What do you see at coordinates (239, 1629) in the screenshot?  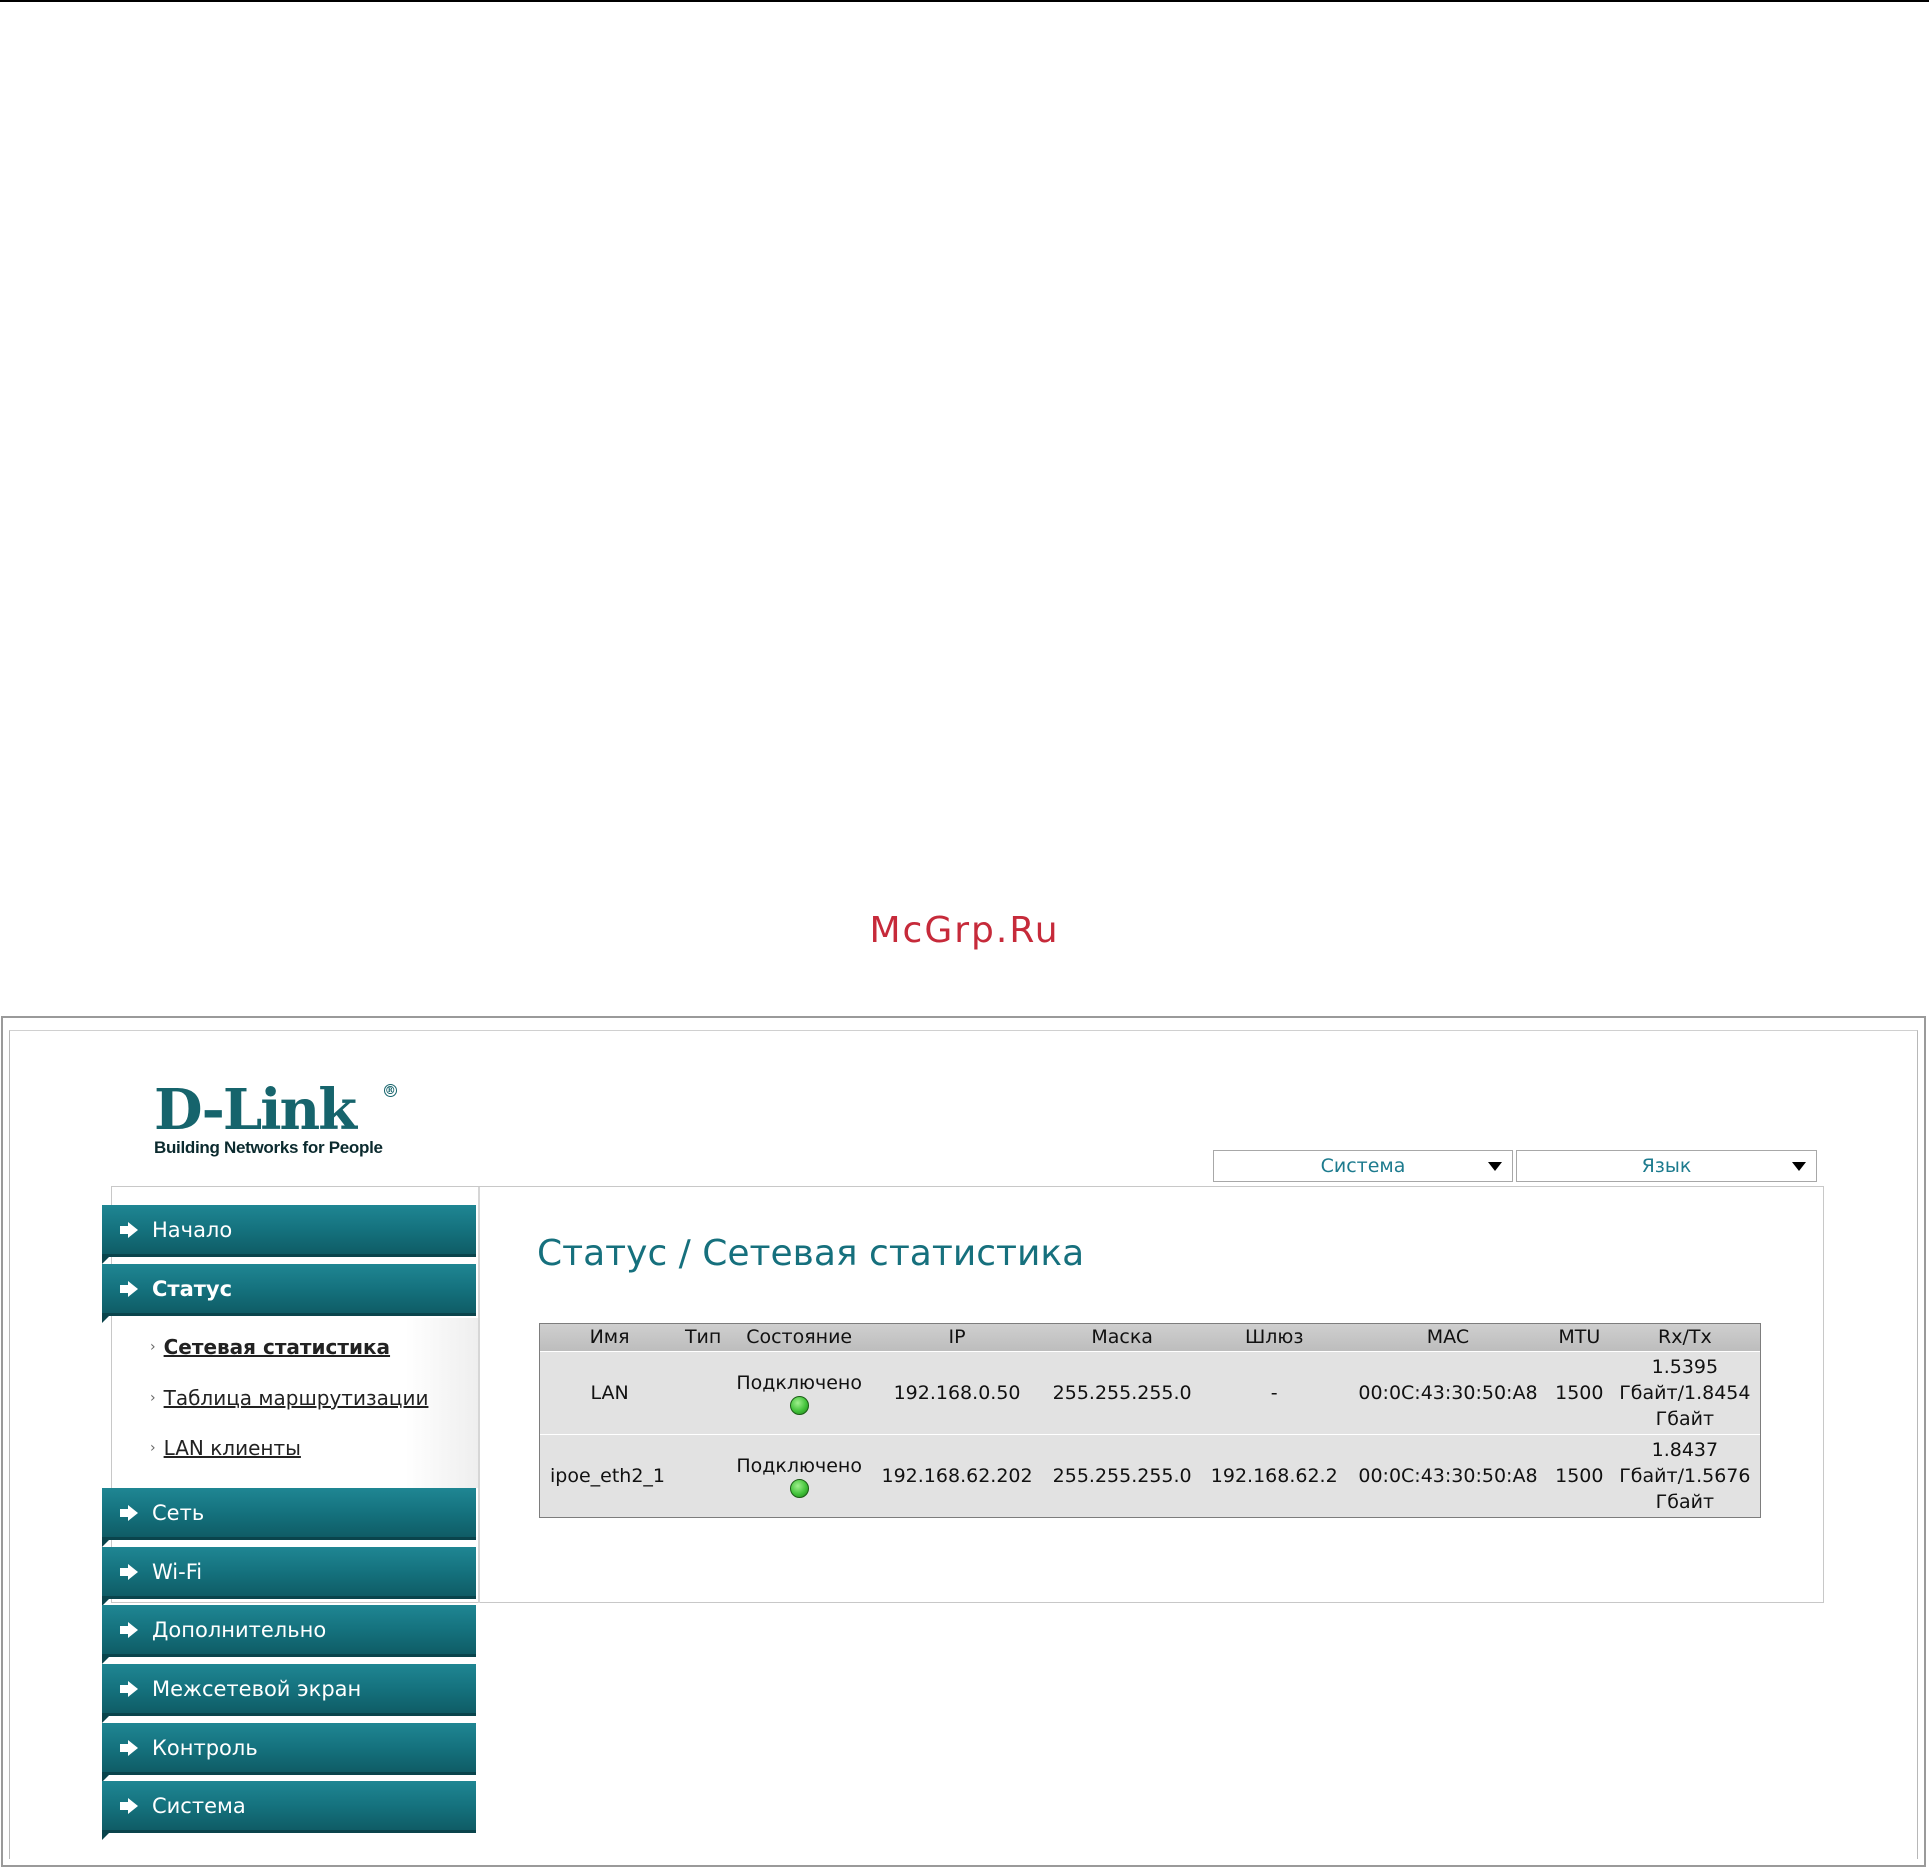 I see `sidebar-item-label: Дополнительно` at bounding box center [239, 1629].